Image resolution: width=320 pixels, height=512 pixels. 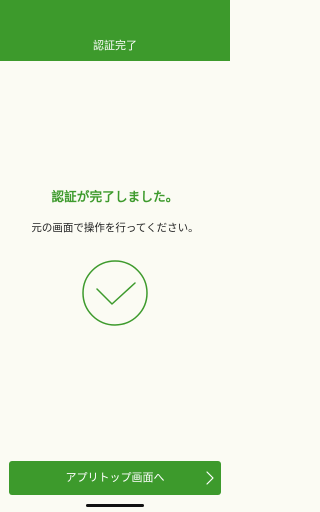 I want to click on chevron-right-icon, so click(x=210, y=478).